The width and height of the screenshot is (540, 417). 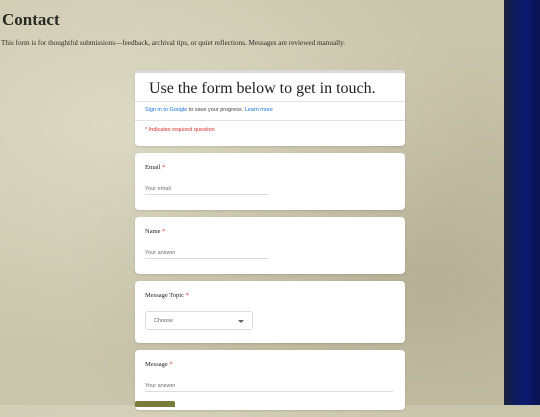 I want to click on question-message: Message *, so click(x=270, y=380).